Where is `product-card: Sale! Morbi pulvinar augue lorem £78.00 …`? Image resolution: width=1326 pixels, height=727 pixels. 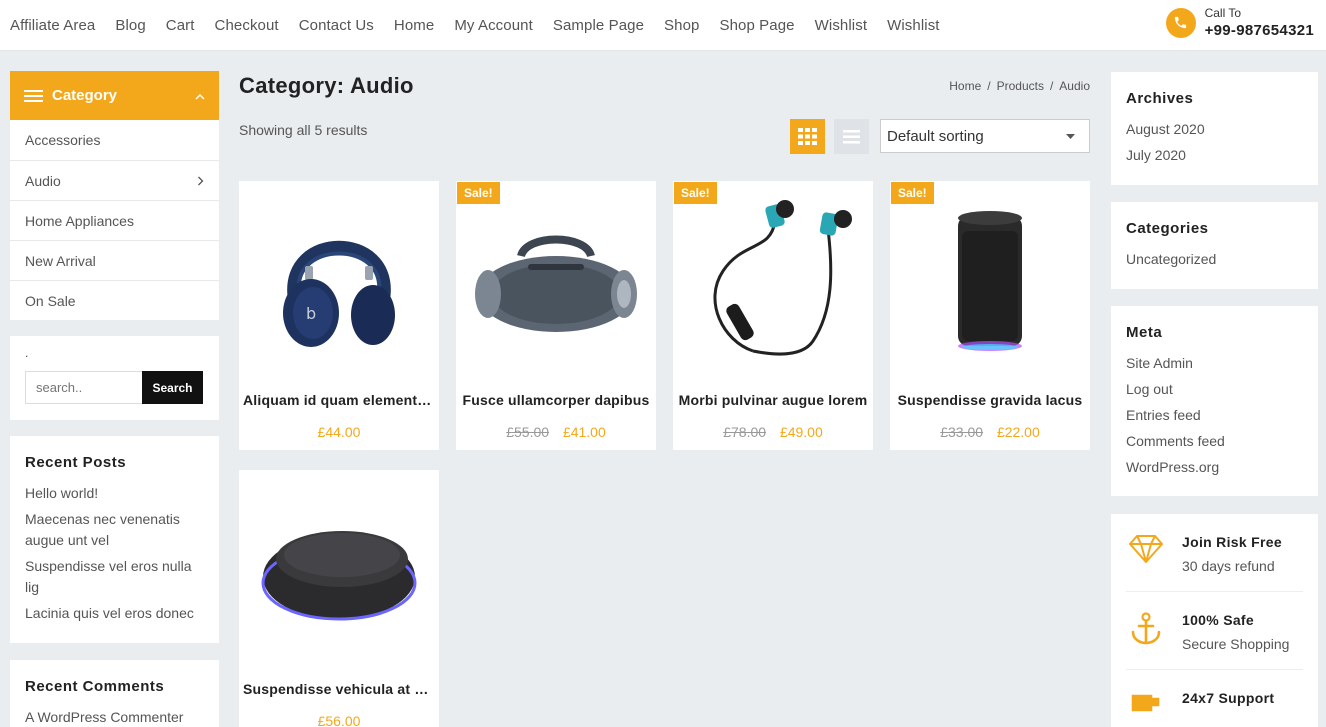
product-card: Sale! Morbi pulvinar augue lorem £78.00 … is located at coordinates (773, 315).